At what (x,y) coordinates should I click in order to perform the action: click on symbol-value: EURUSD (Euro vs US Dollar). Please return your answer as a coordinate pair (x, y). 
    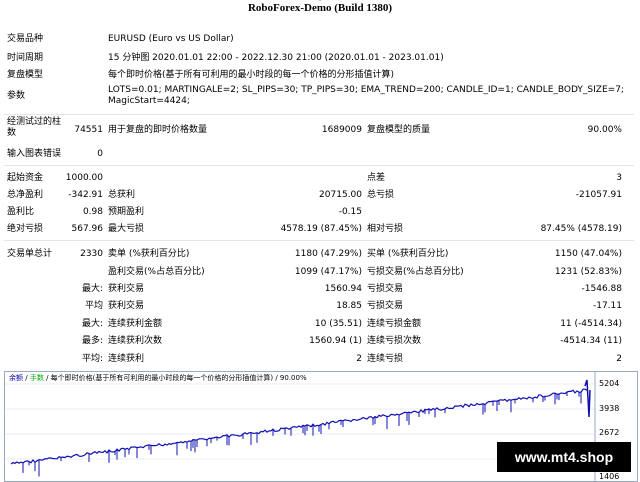
    Looking at the image, I should click on (171, 39).